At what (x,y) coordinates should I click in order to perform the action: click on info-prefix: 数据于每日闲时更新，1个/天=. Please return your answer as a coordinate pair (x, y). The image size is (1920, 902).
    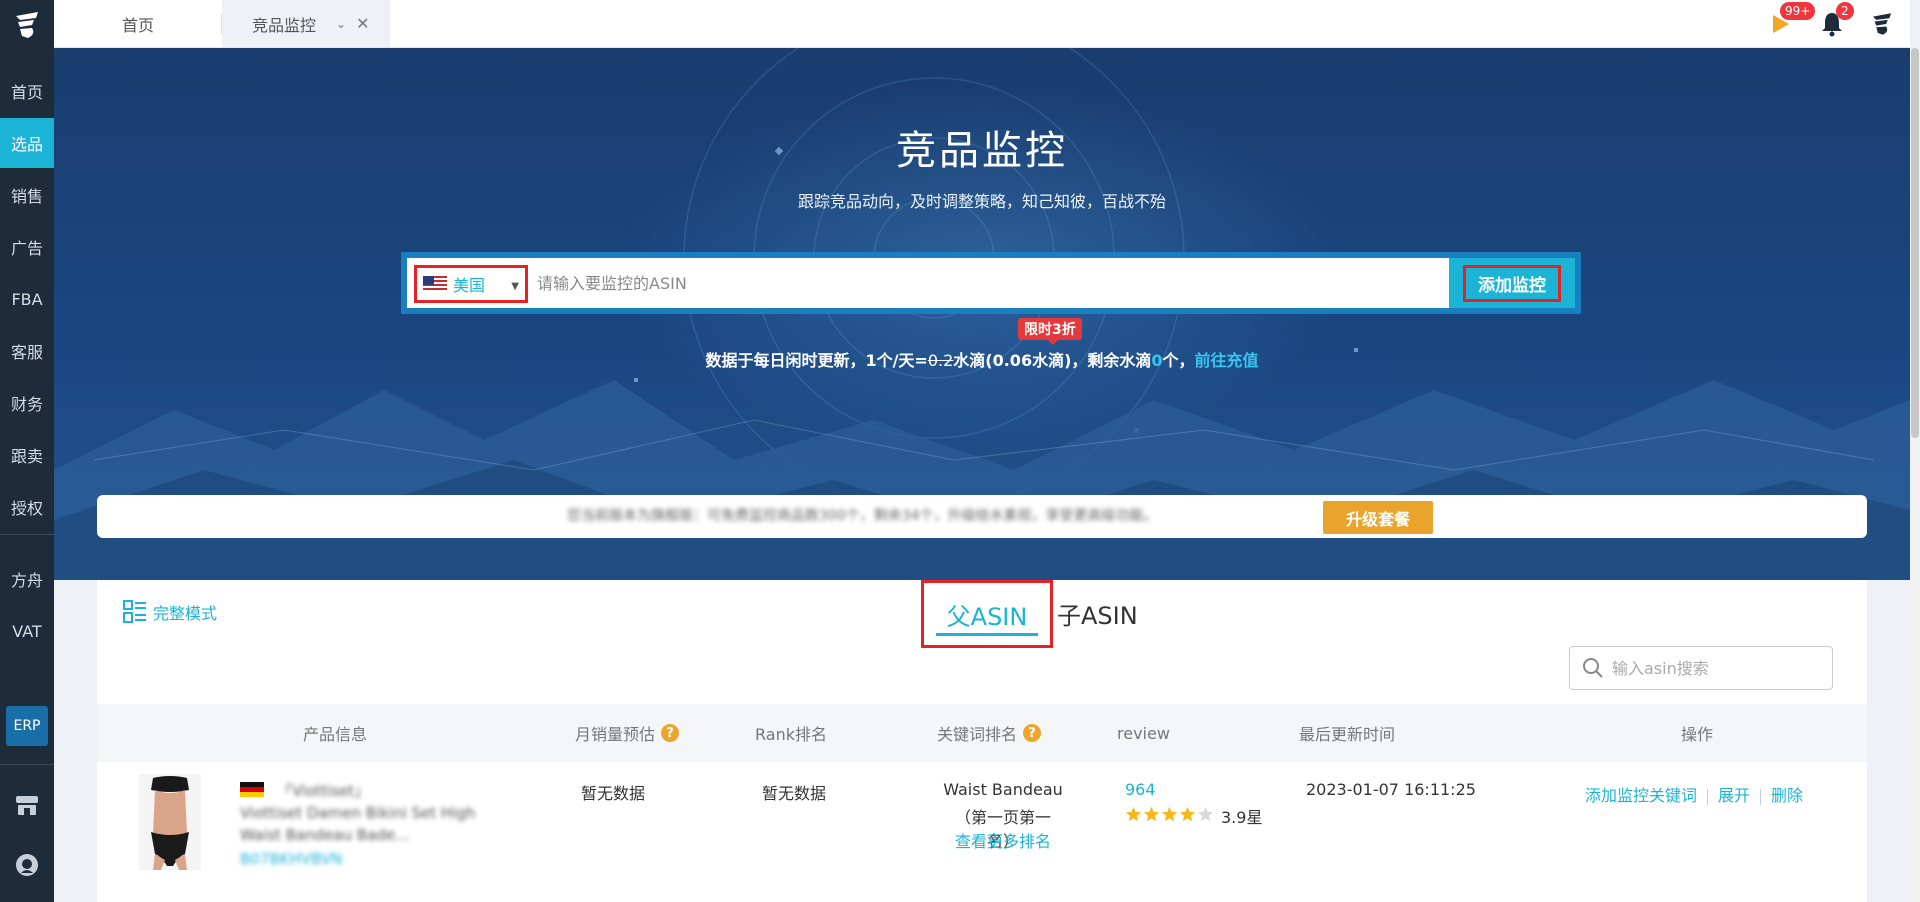
    Looking at the image, I should click on (816, 360).